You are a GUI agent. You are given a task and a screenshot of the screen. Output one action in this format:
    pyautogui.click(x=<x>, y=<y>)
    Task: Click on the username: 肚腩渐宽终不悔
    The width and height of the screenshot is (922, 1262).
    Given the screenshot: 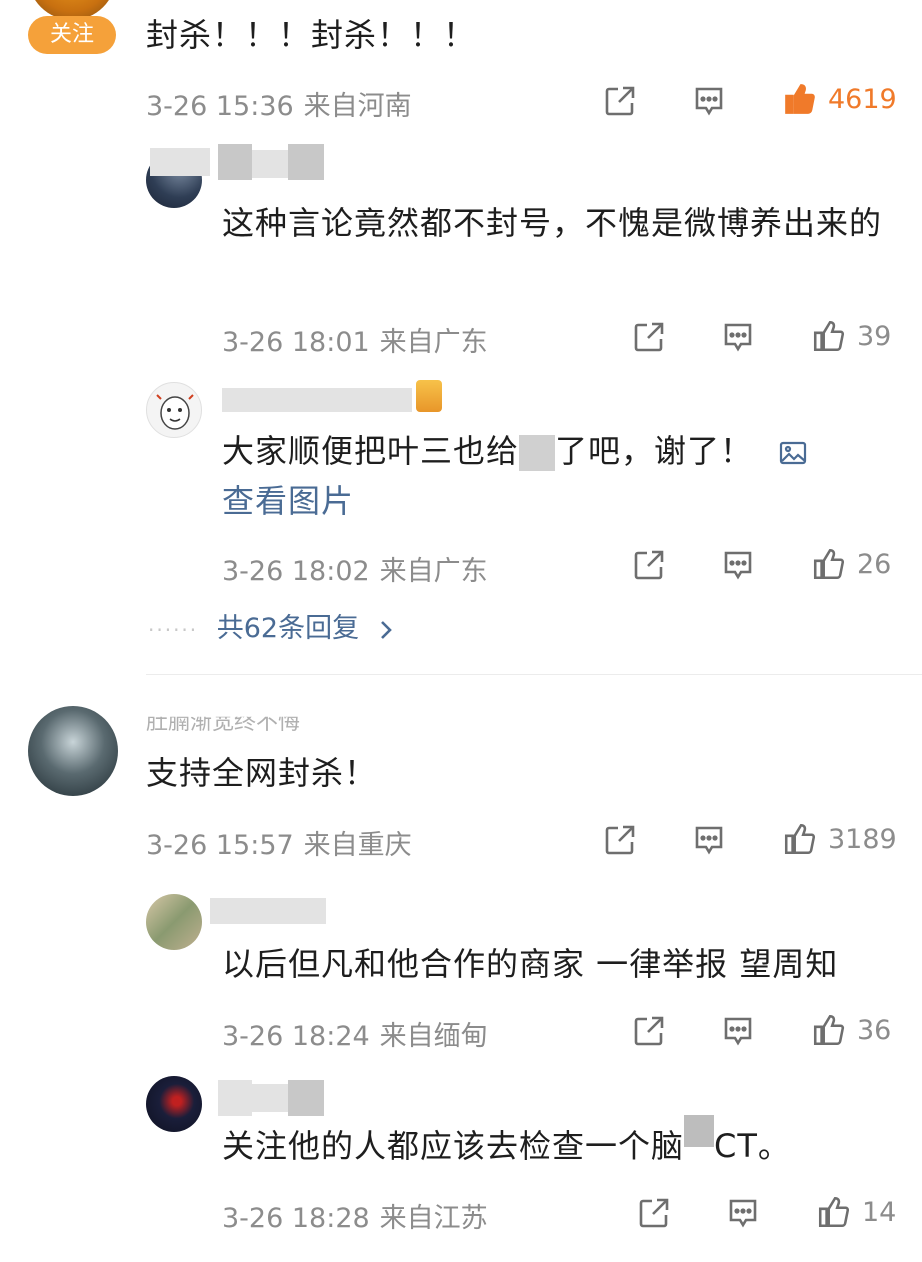 What is the action you would take?
    pyautogui.click(x=223, y=726)
    